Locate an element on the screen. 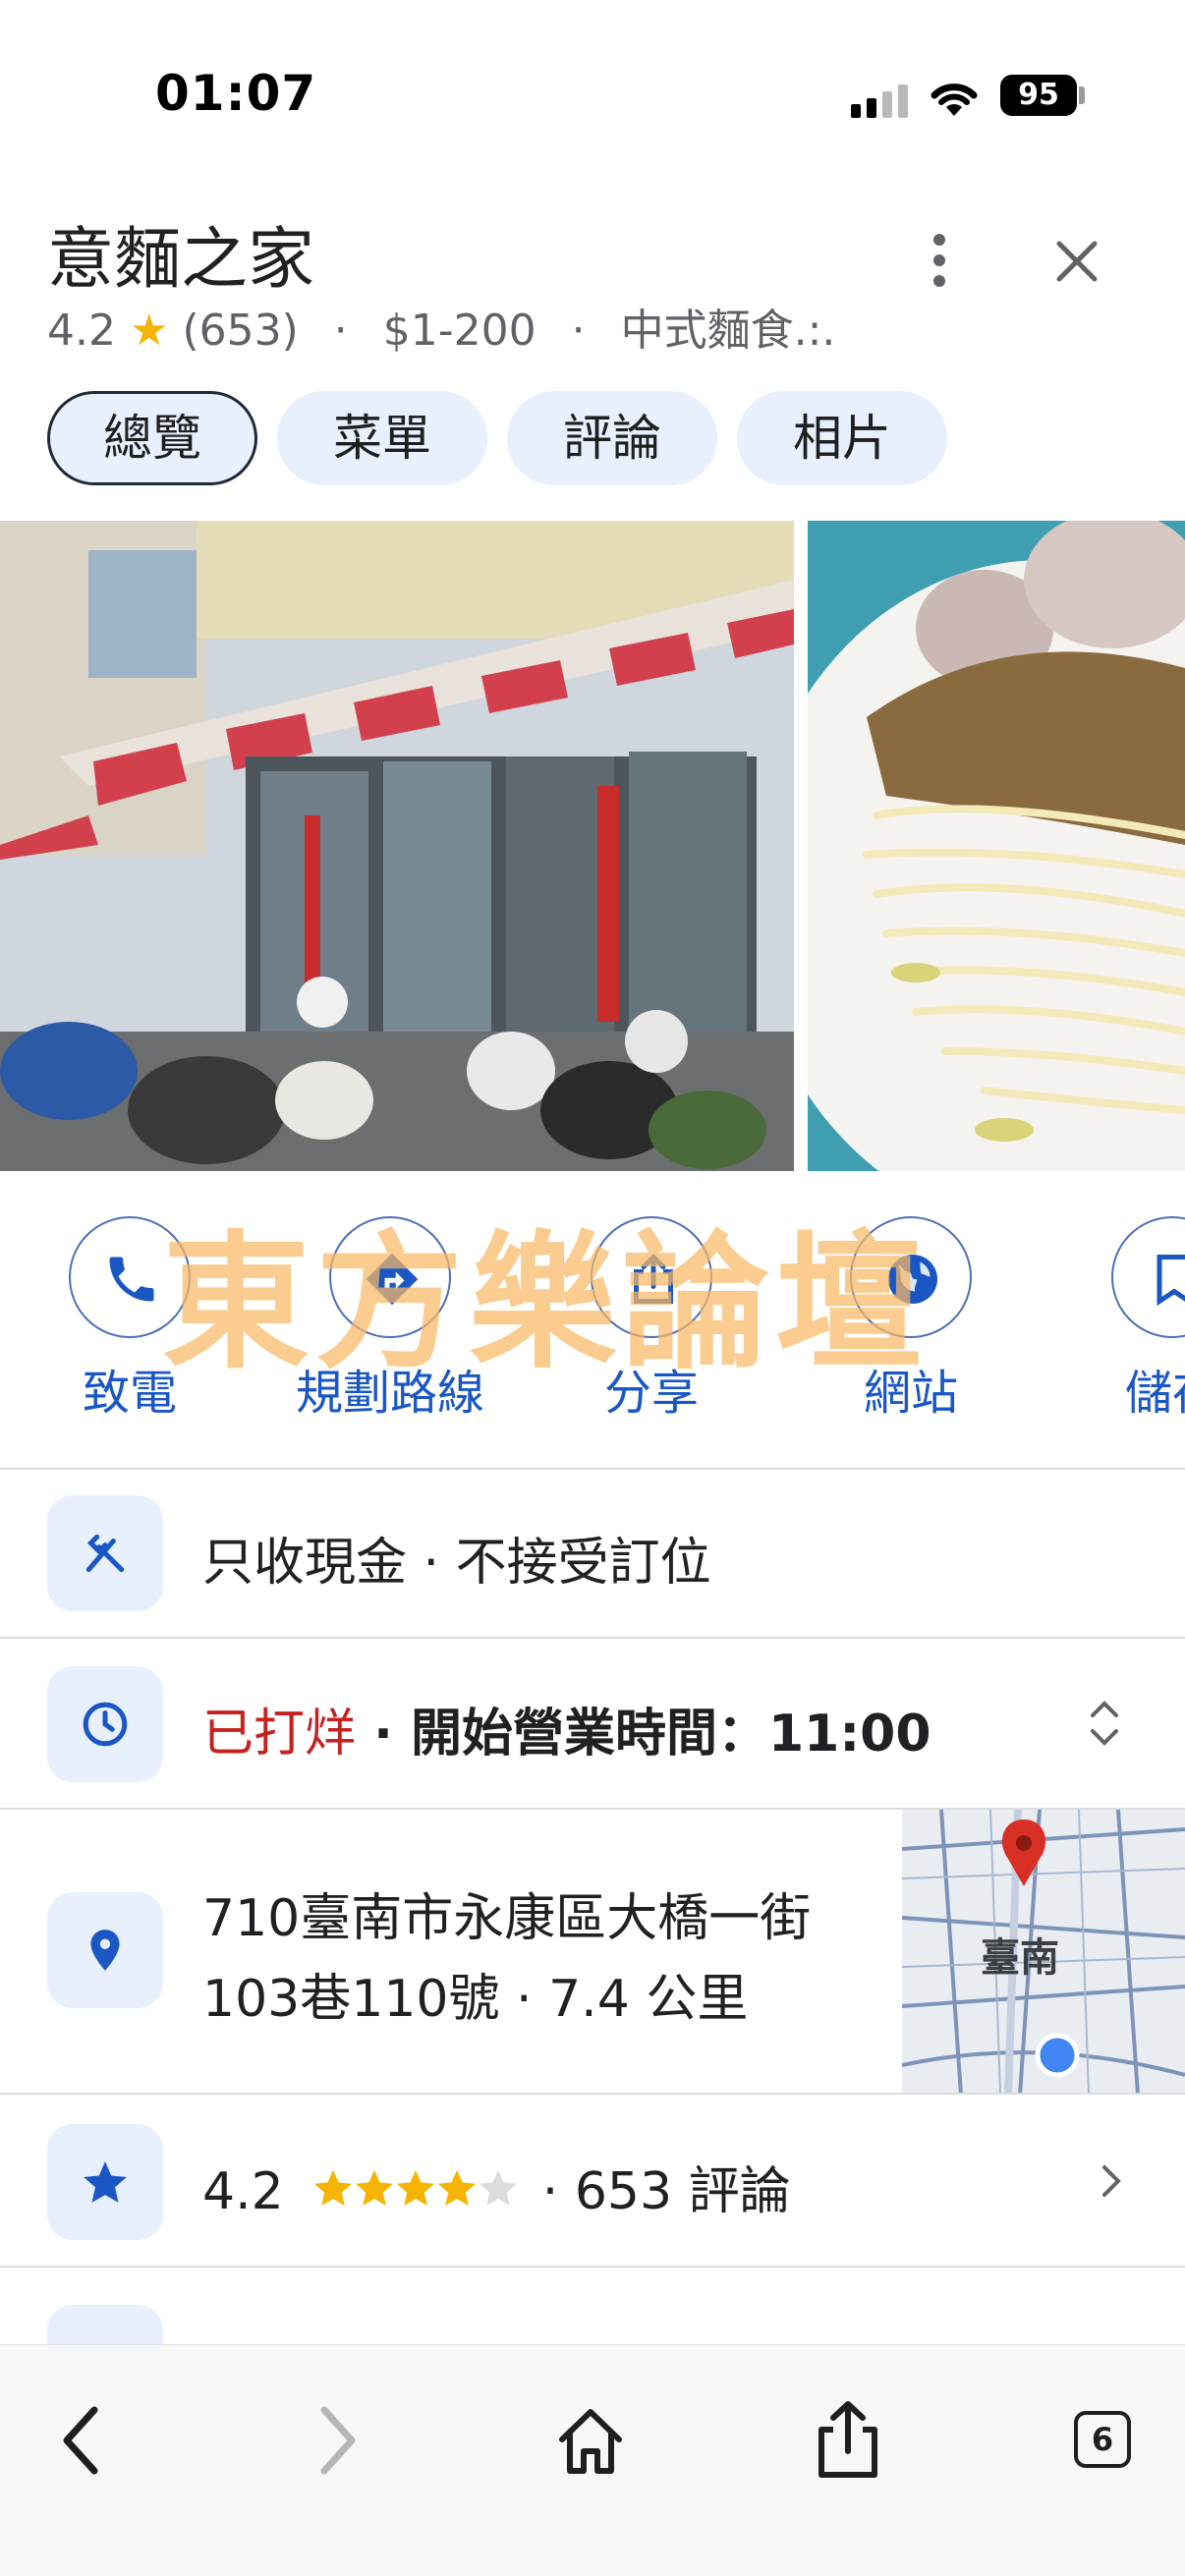 Image resolution: width=1185 pixels, height=2576 pixels. hours-row: 已打烊 · 開始營業時間：11:00 is located at coordinates (567, 1728).